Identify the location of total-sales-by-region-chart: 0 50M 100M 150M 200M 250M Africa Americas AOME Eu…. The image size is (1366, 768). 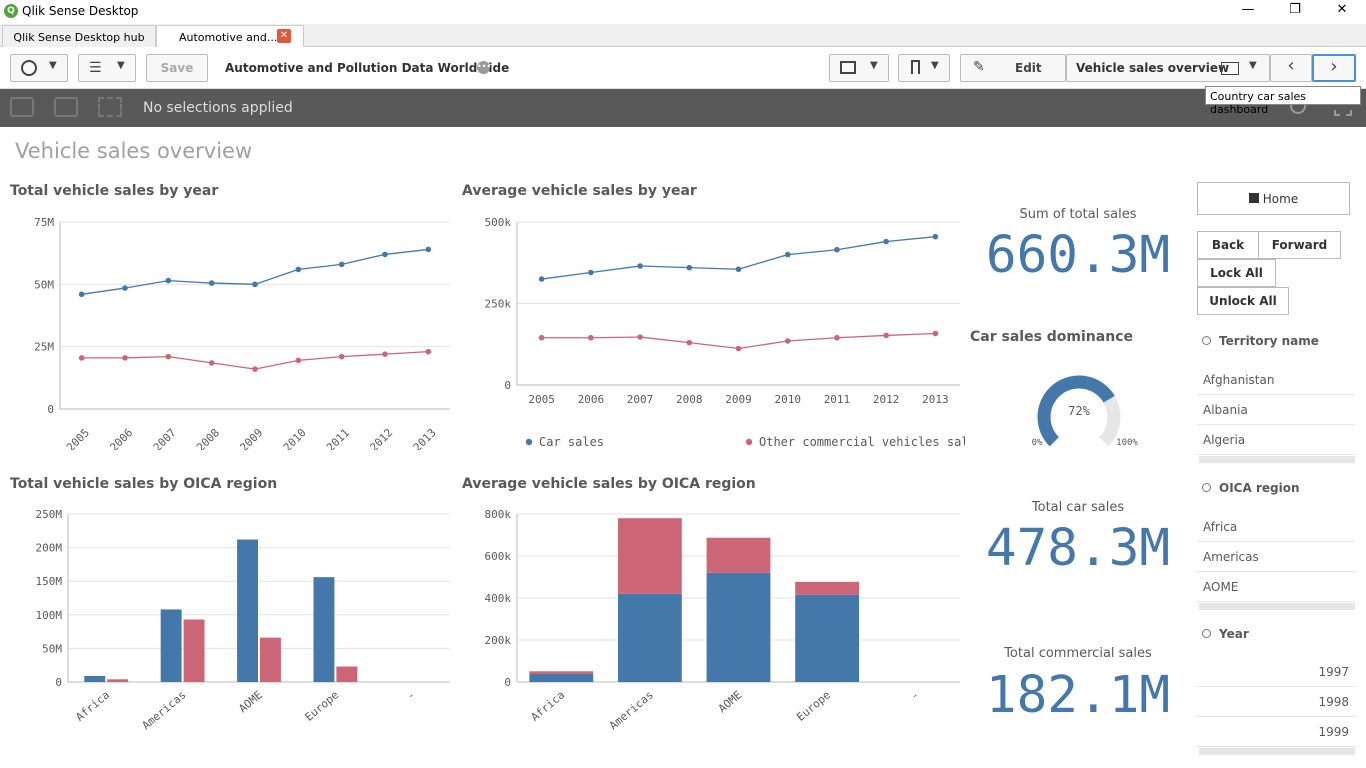
(227, 620).